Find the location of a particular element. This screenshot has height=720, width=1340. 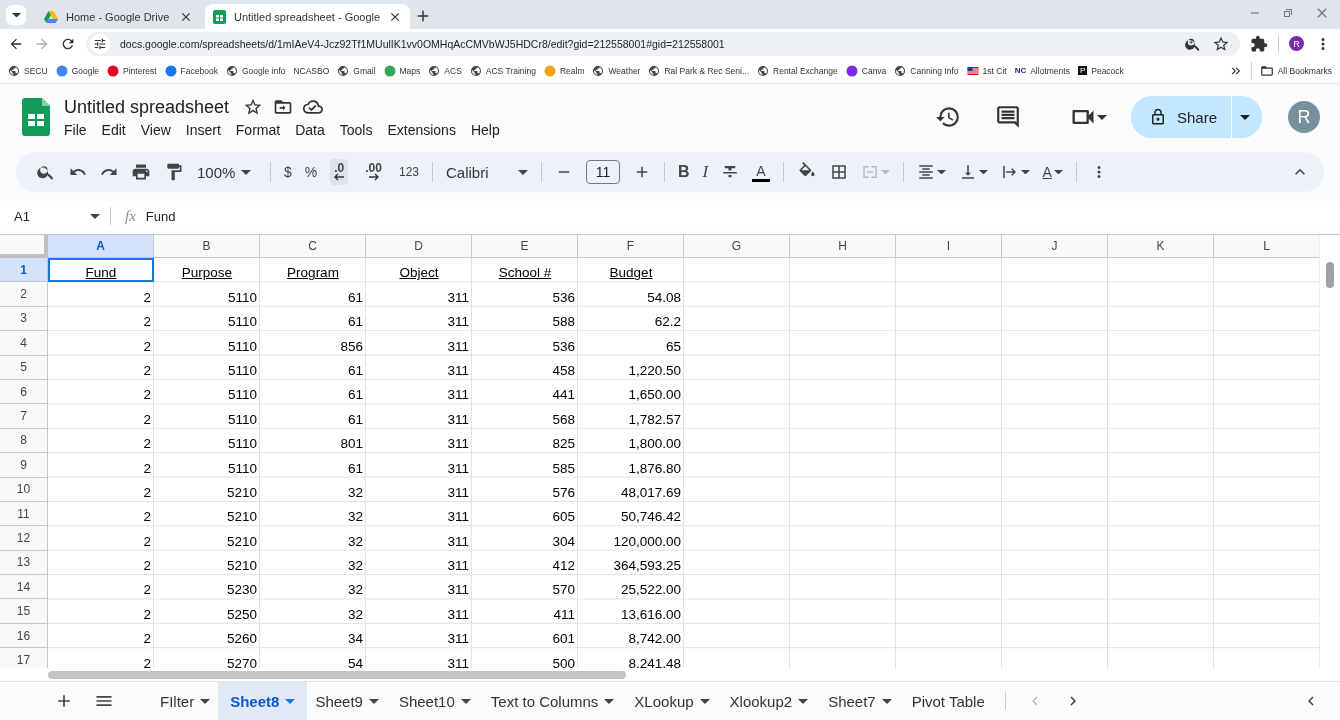

bookmark: Pinterest is located at coordinates (132, 70).